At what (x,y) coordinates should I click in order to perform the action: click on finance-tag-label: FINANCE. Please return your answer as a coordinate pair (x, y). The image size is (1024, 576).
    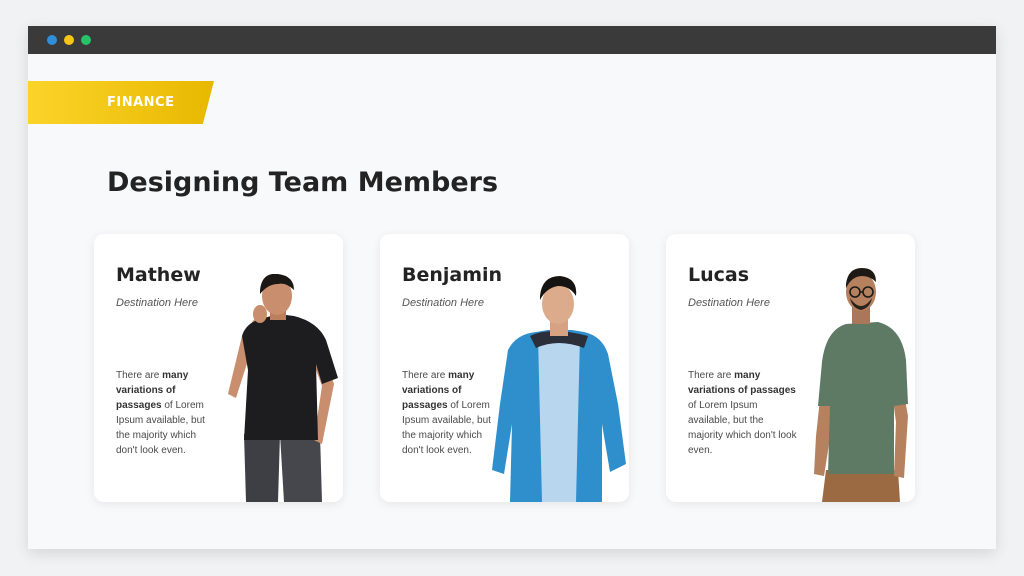
    Looking at the image, I should click on (141, 102).